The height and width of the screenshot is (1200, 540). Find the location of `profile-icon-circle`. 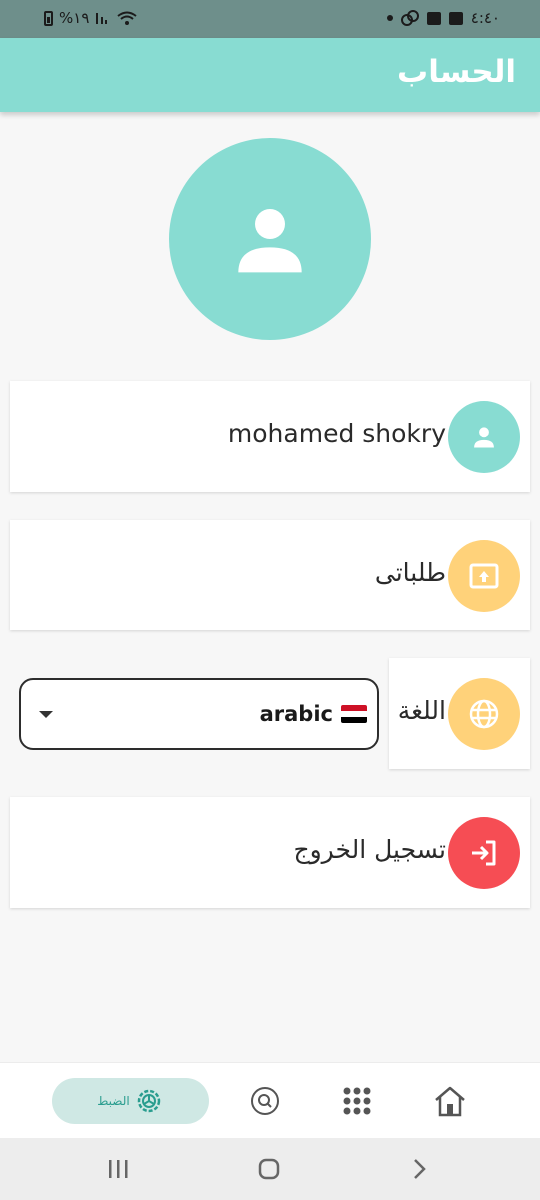

profile-icon-circle is located at coordinates (484, 437).